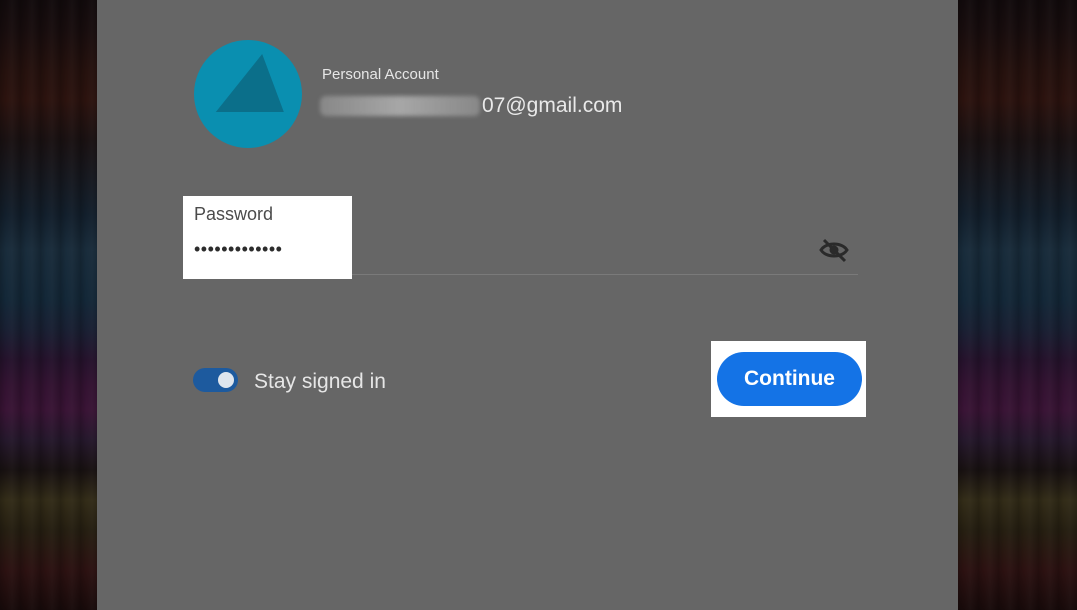 The image size is (1077, 610). I want to click on account-type-label: Personal Account, so click(380, 74).